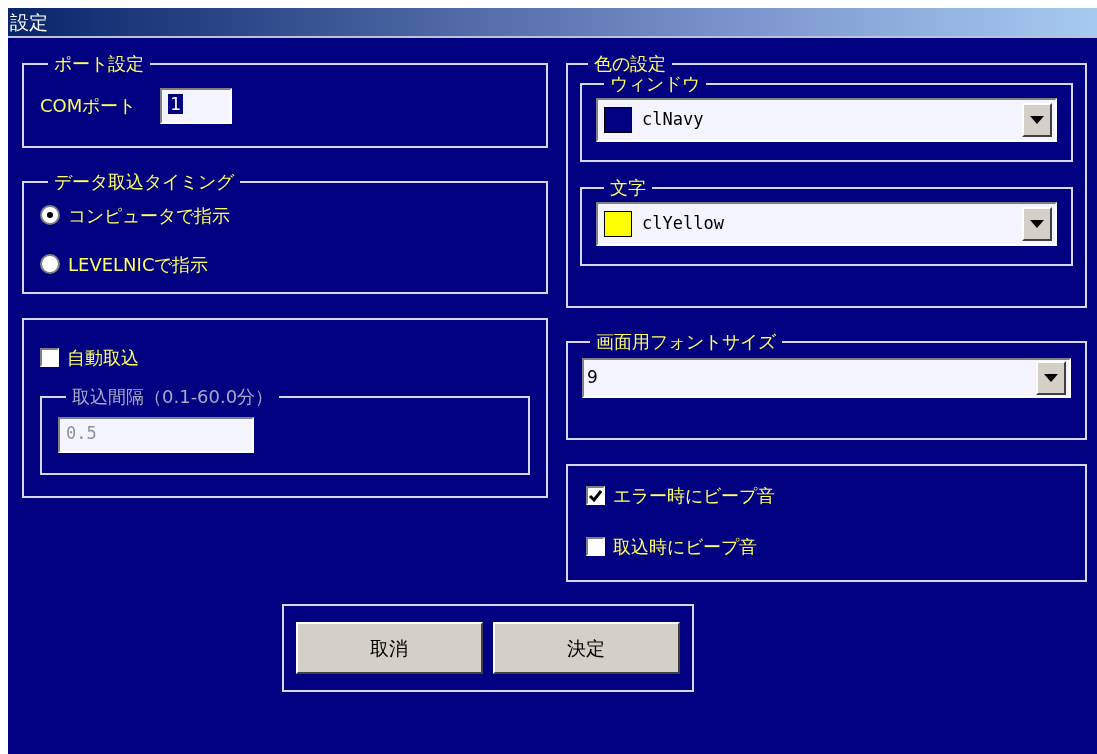 This screenshot has width=1097, height=754. Describe the element at coordinates (694, 496) in the screenshot. I see `checkbox-label: エラー時にビープ音` at that location.